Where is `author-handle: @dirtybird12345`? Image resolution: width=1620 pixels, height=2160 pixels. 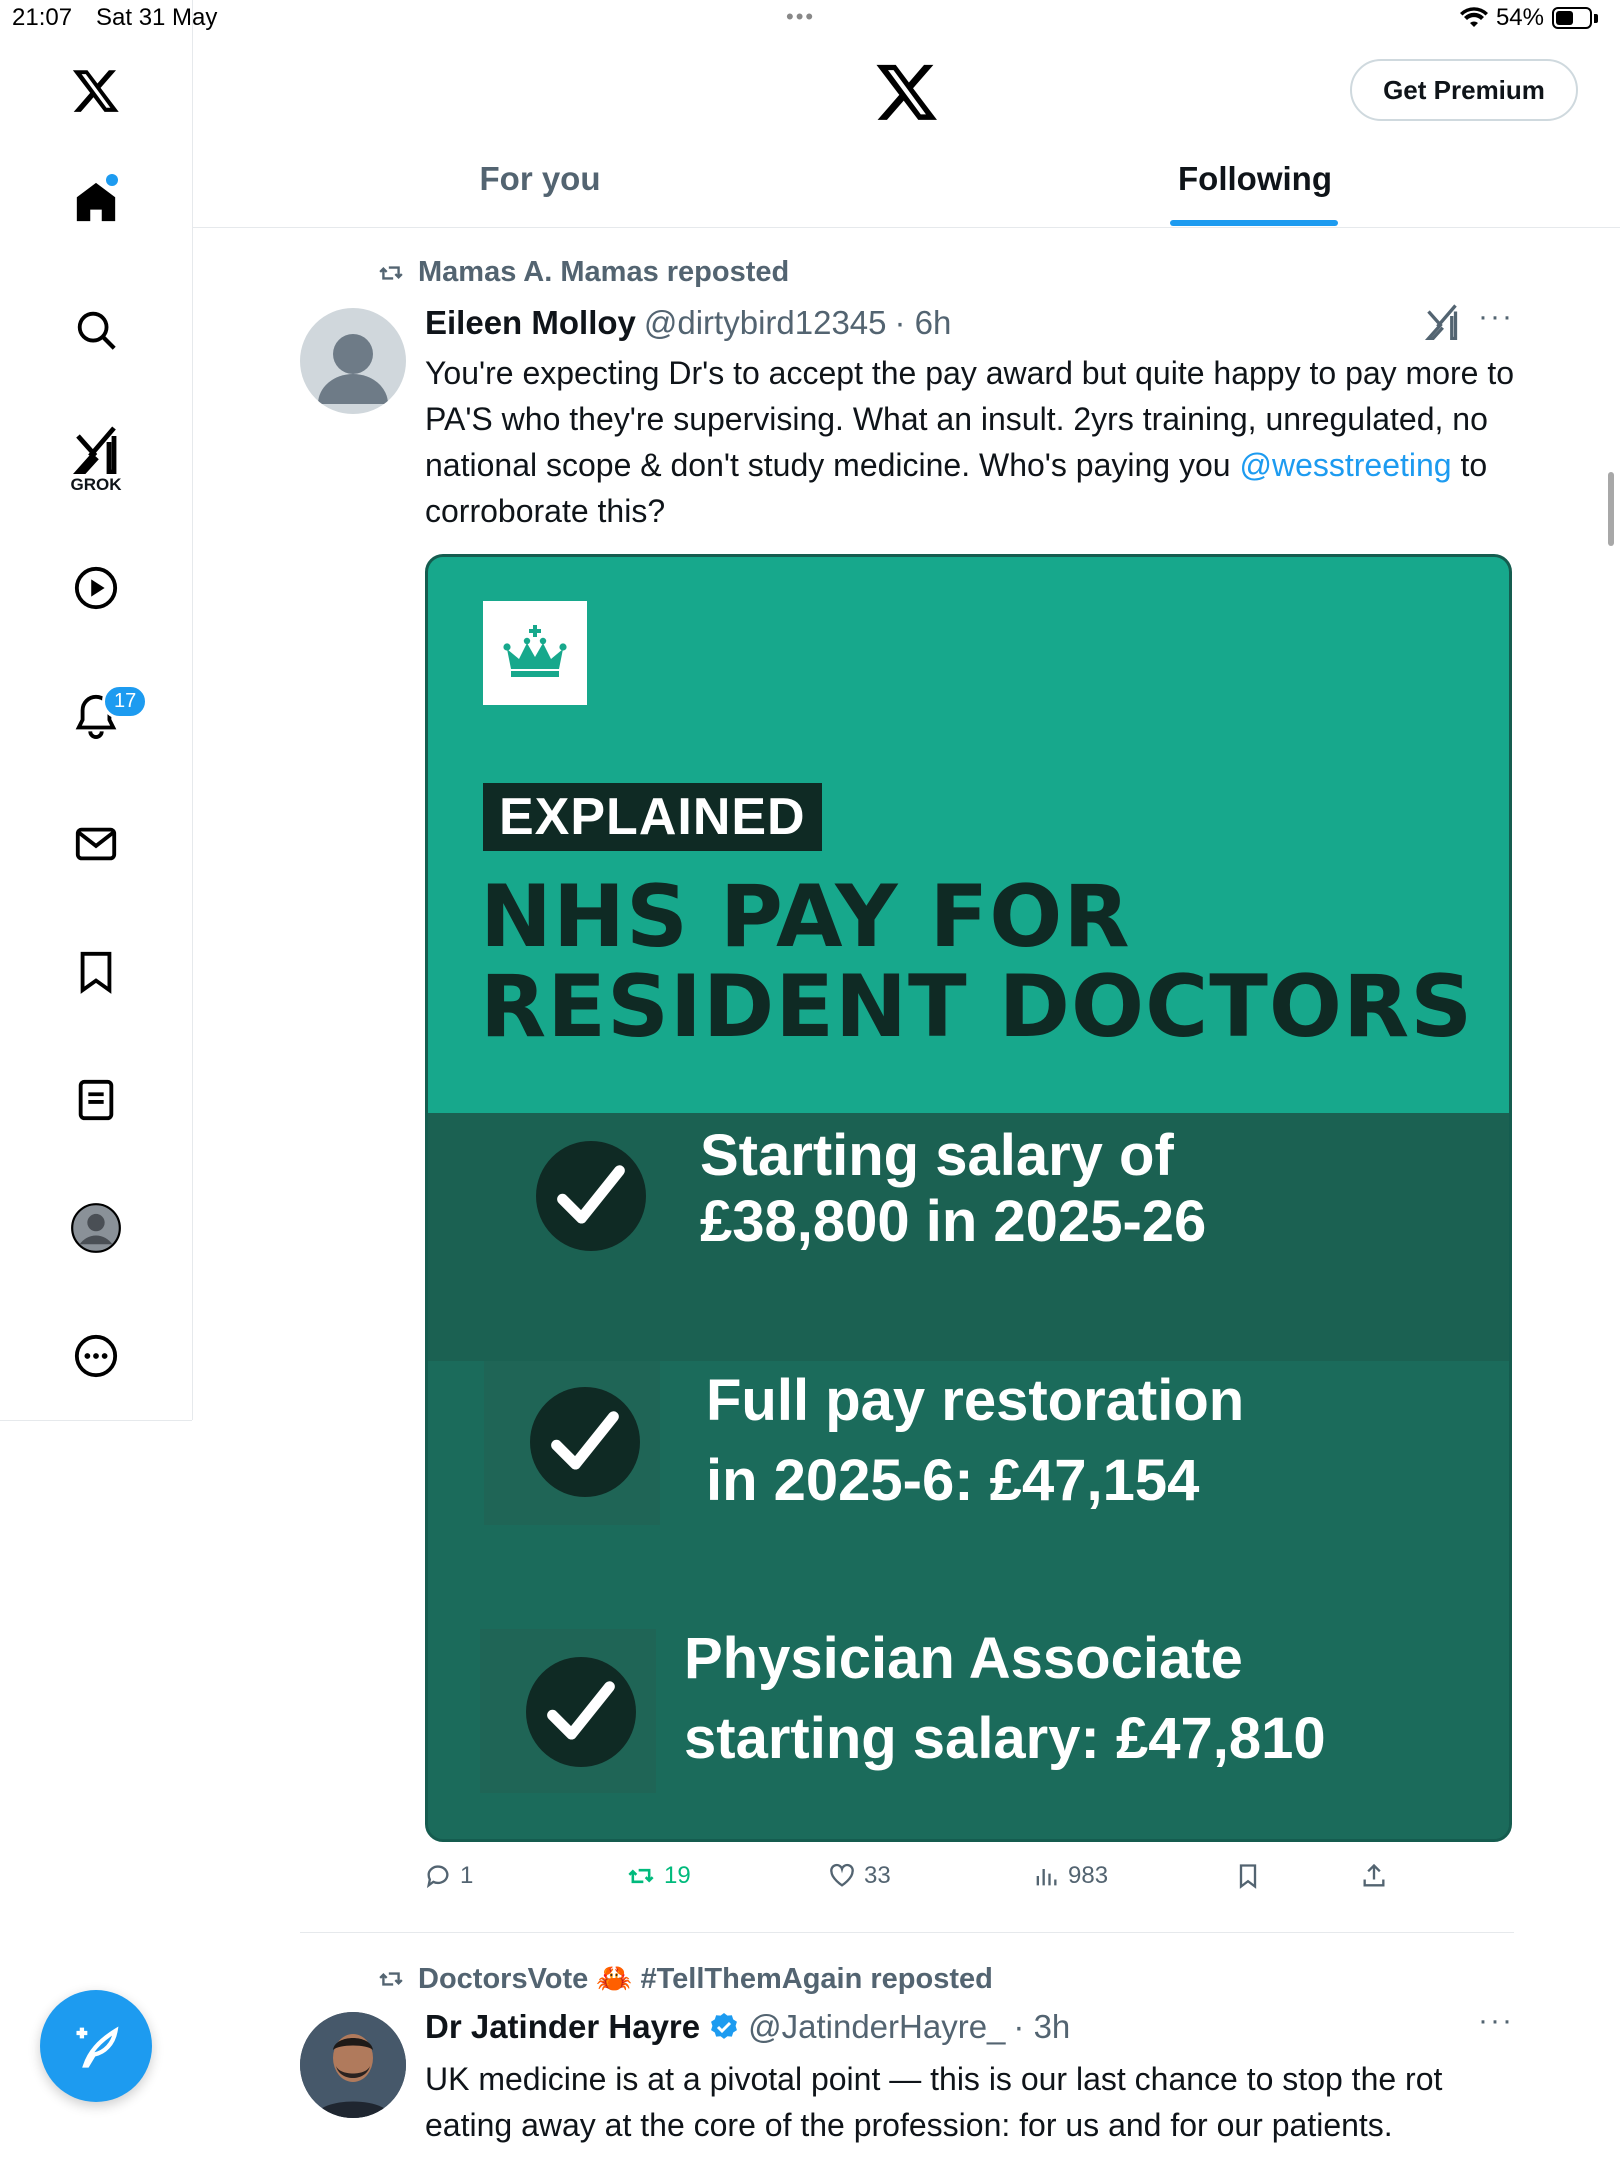 author-handle: @dirtybird12345 is located at coordinates (765, 323).